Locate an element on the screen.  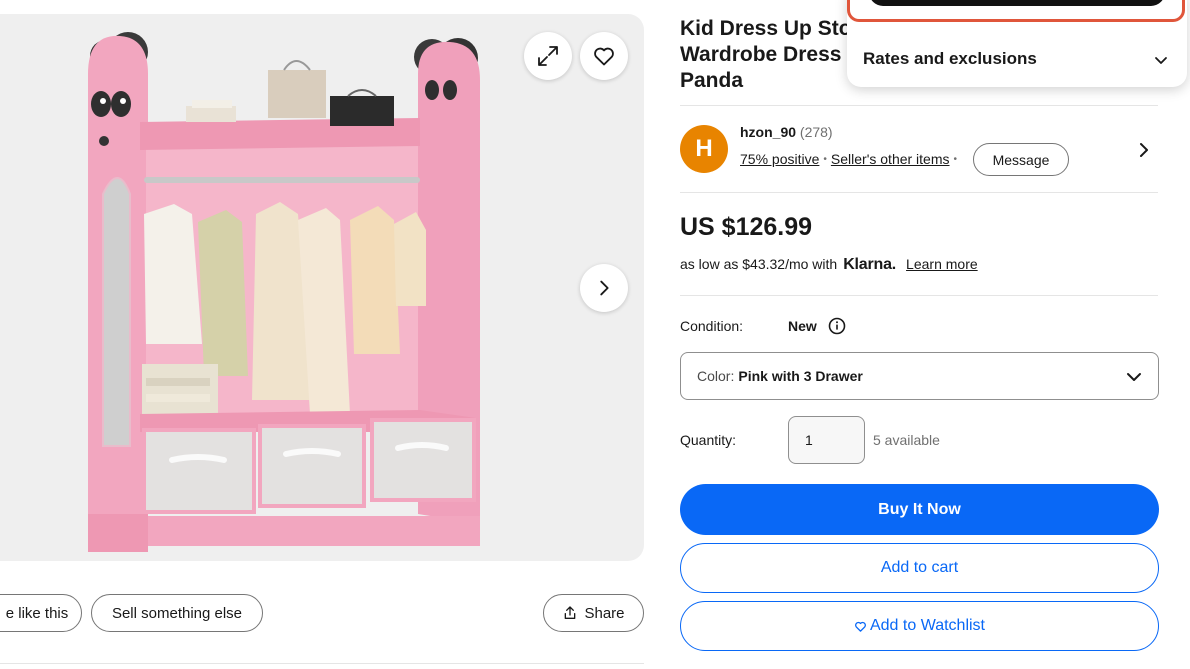
seller-name-row: hzon_90 (278) is located at coordinates (786, 132).